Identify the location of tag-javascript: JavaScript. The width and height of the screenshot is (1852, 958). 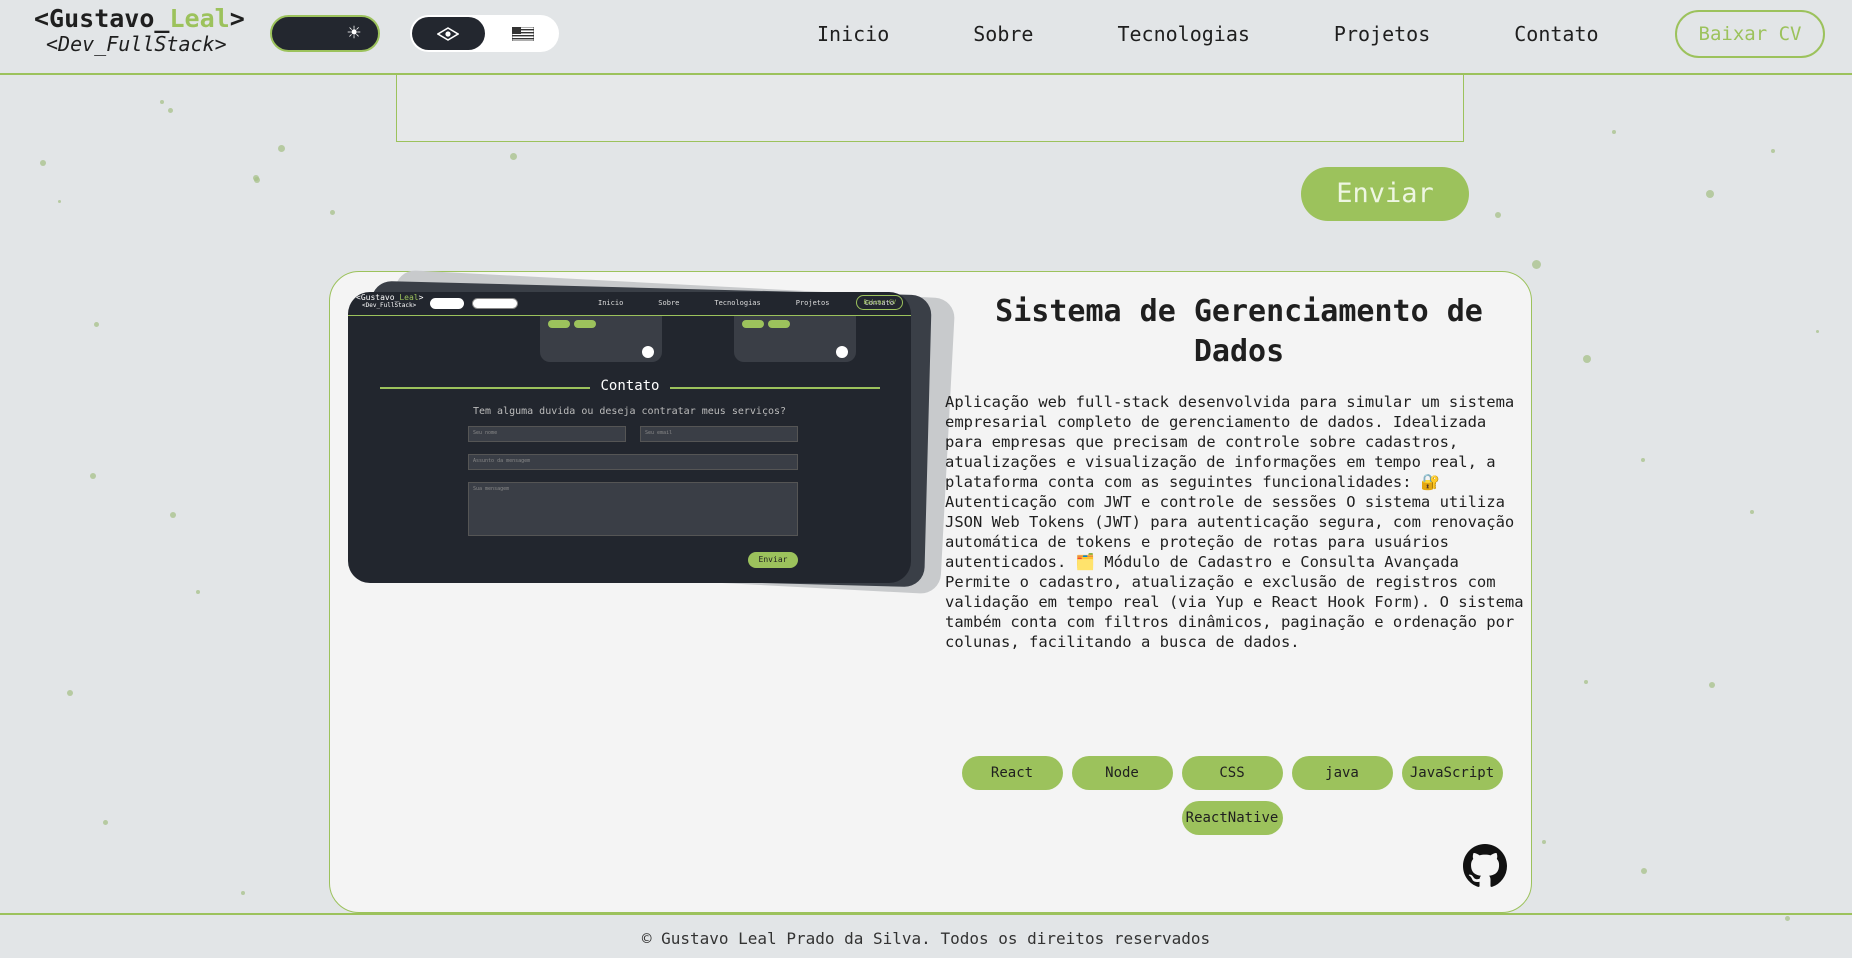
(1452, 773).